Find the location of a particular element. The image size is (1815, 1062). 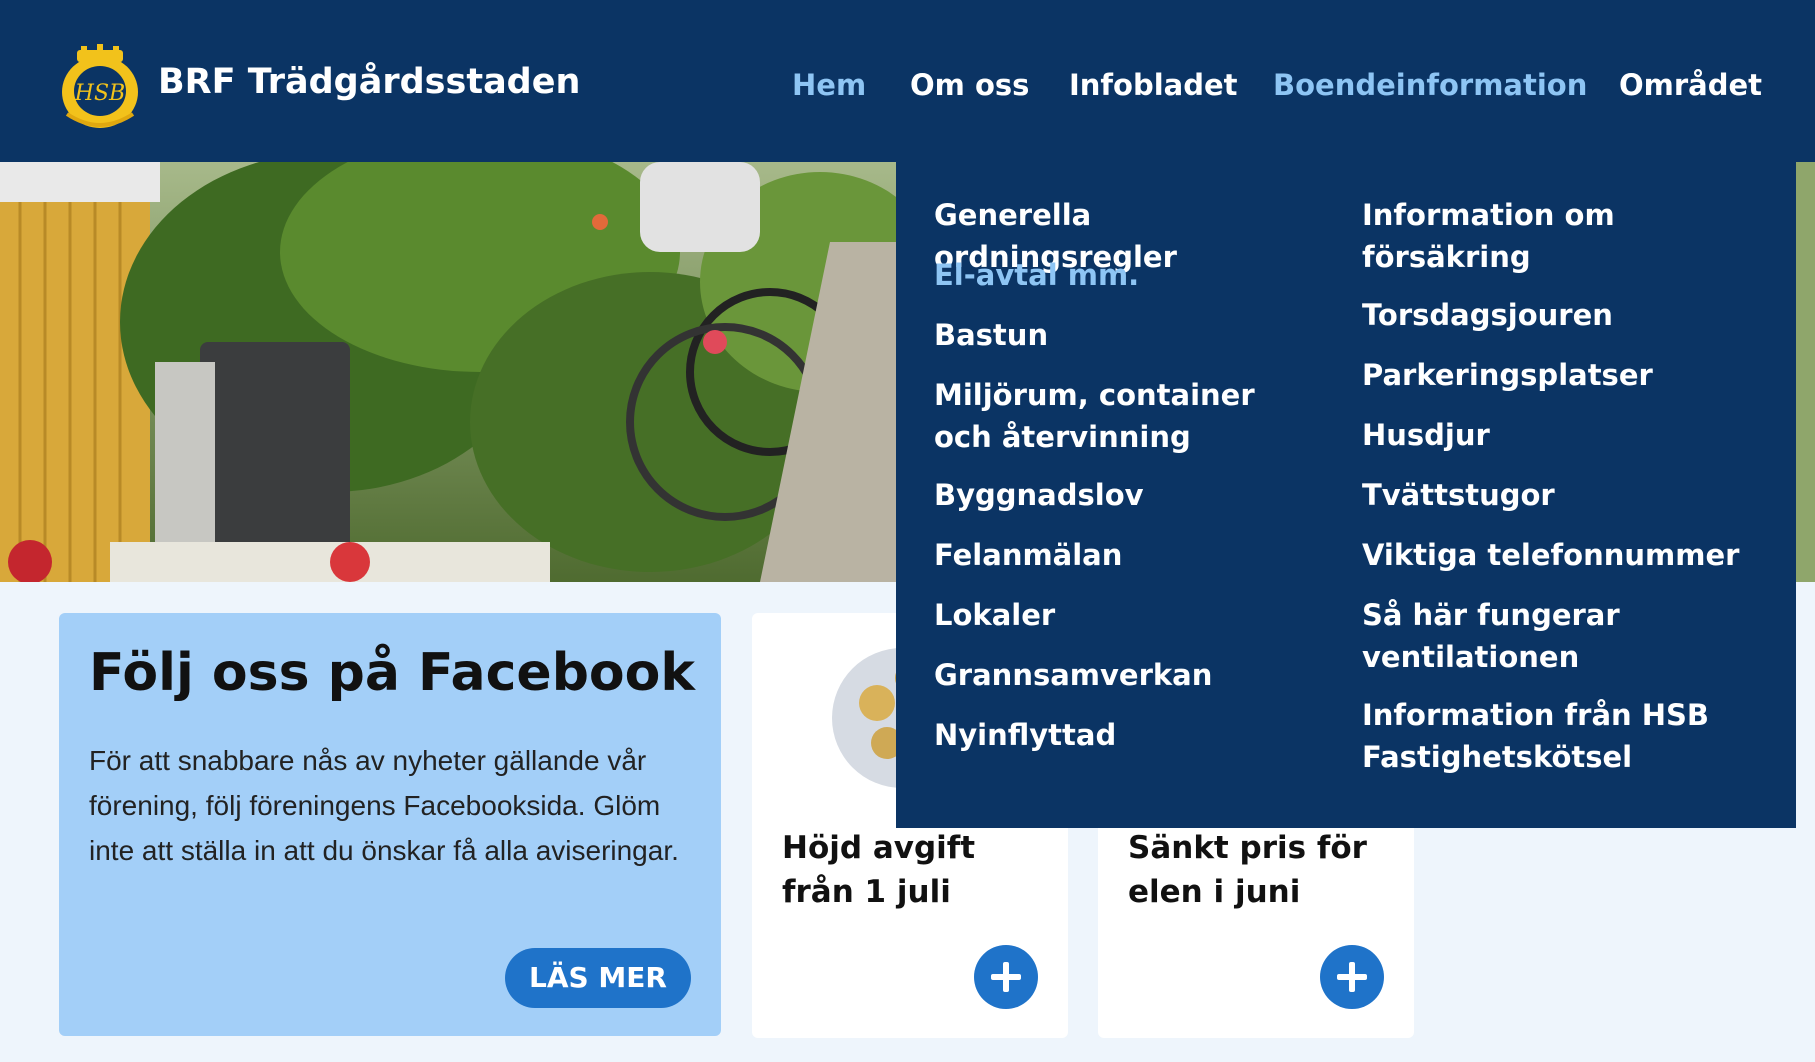

menu-item-nyinflyttad: Nyinflyttad is located at coordinates (1134, 735).